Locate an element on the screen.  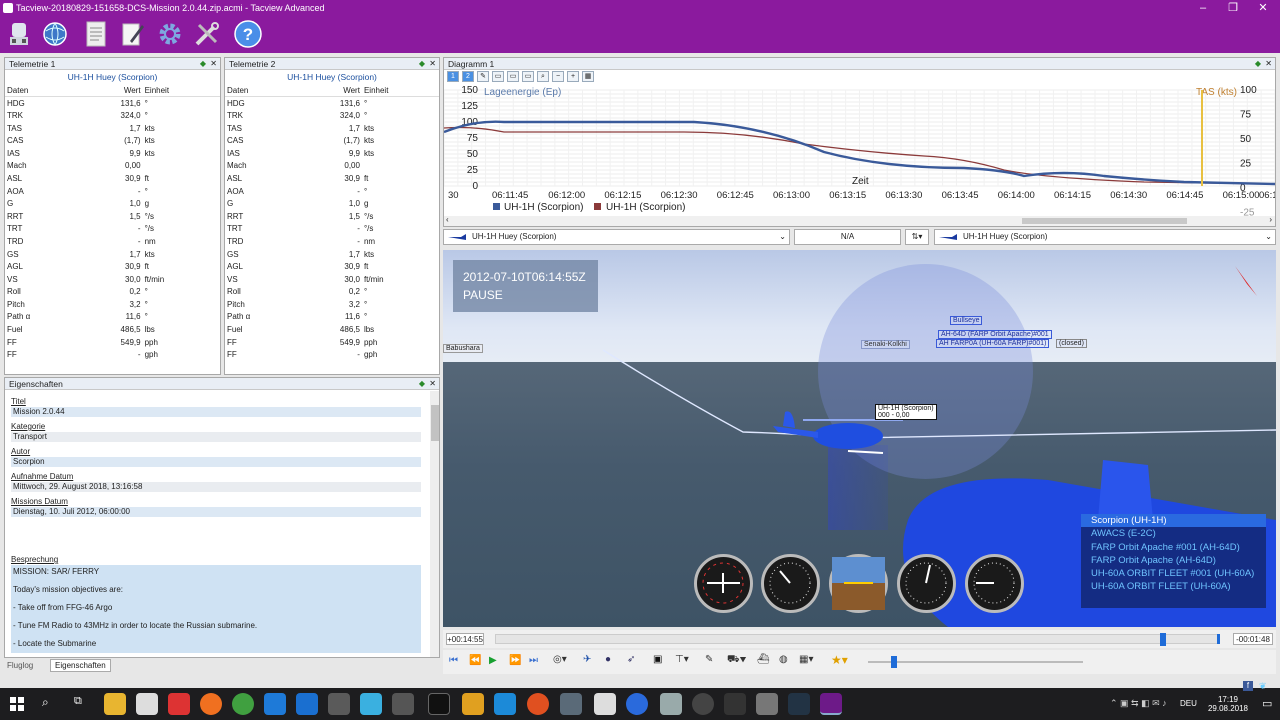
terrain-icon: ◍ is located at coordinates (783, 659).